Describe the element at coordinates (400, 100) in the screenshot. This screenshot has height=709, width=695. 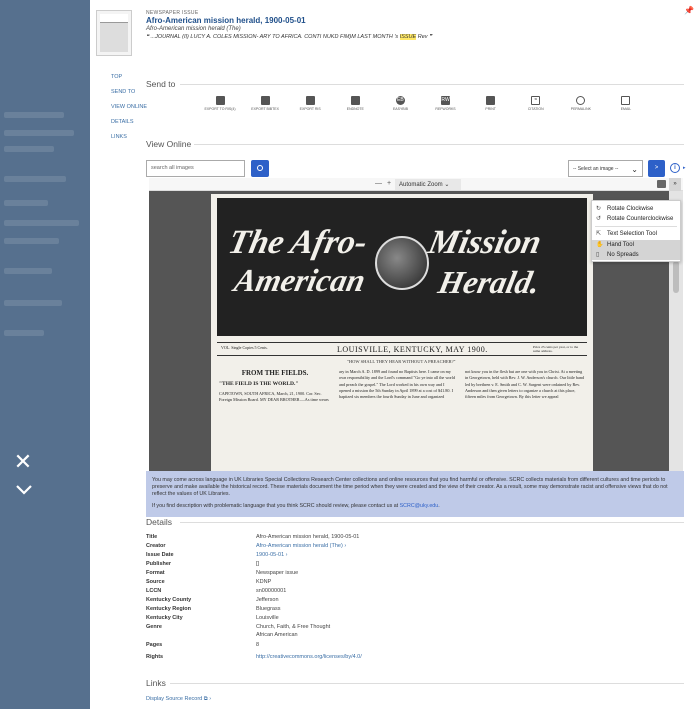
I see `easybib-icon: EB` at that location.